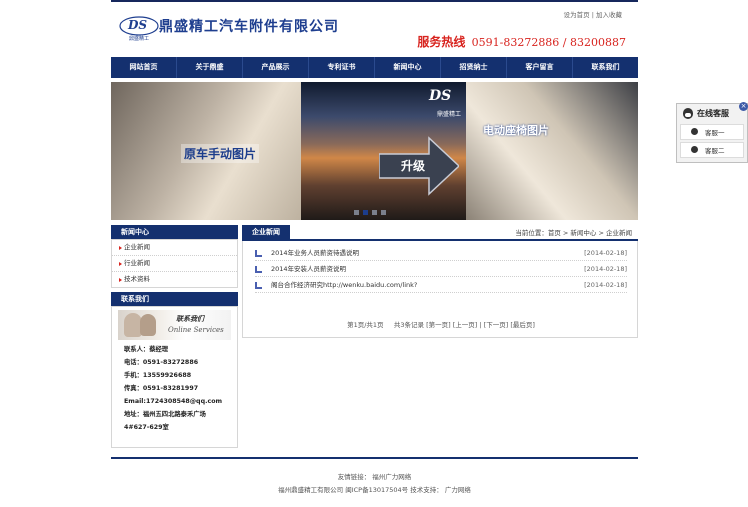 The width and height of the screenshot is (748, 507). Describe the element at coordinates (374, 1) in the screenshot. I see `top-border` at that location.